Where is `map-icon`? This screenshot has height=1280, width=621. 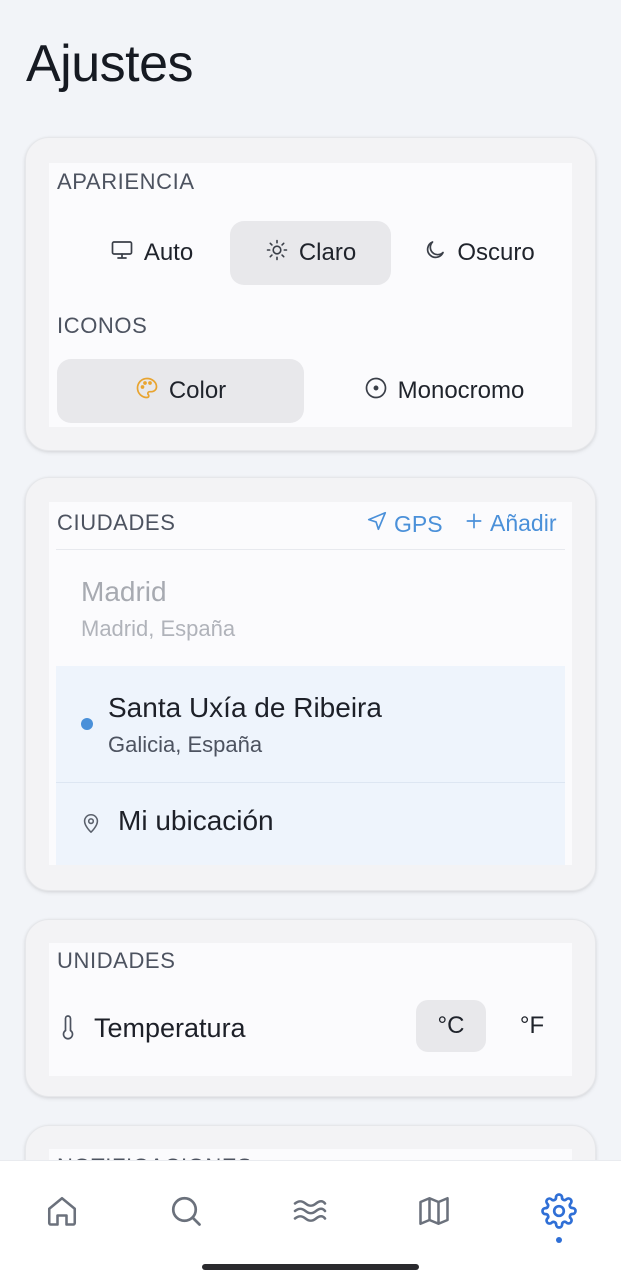
map-icon is located at coordinates (434, 1213).